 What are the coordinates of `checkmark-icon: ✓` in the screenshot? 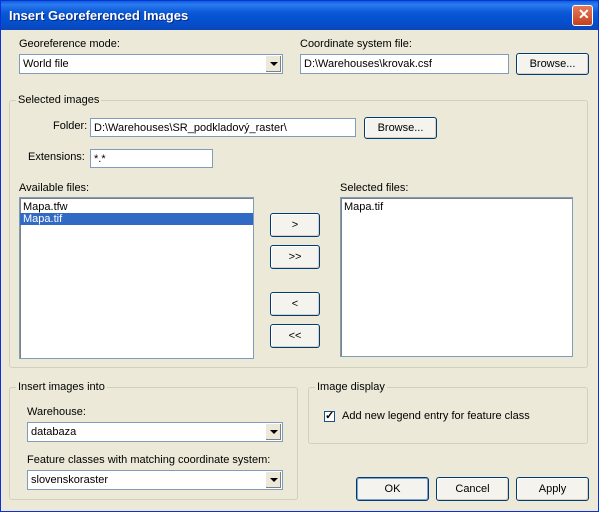 It's located at (330, 416).